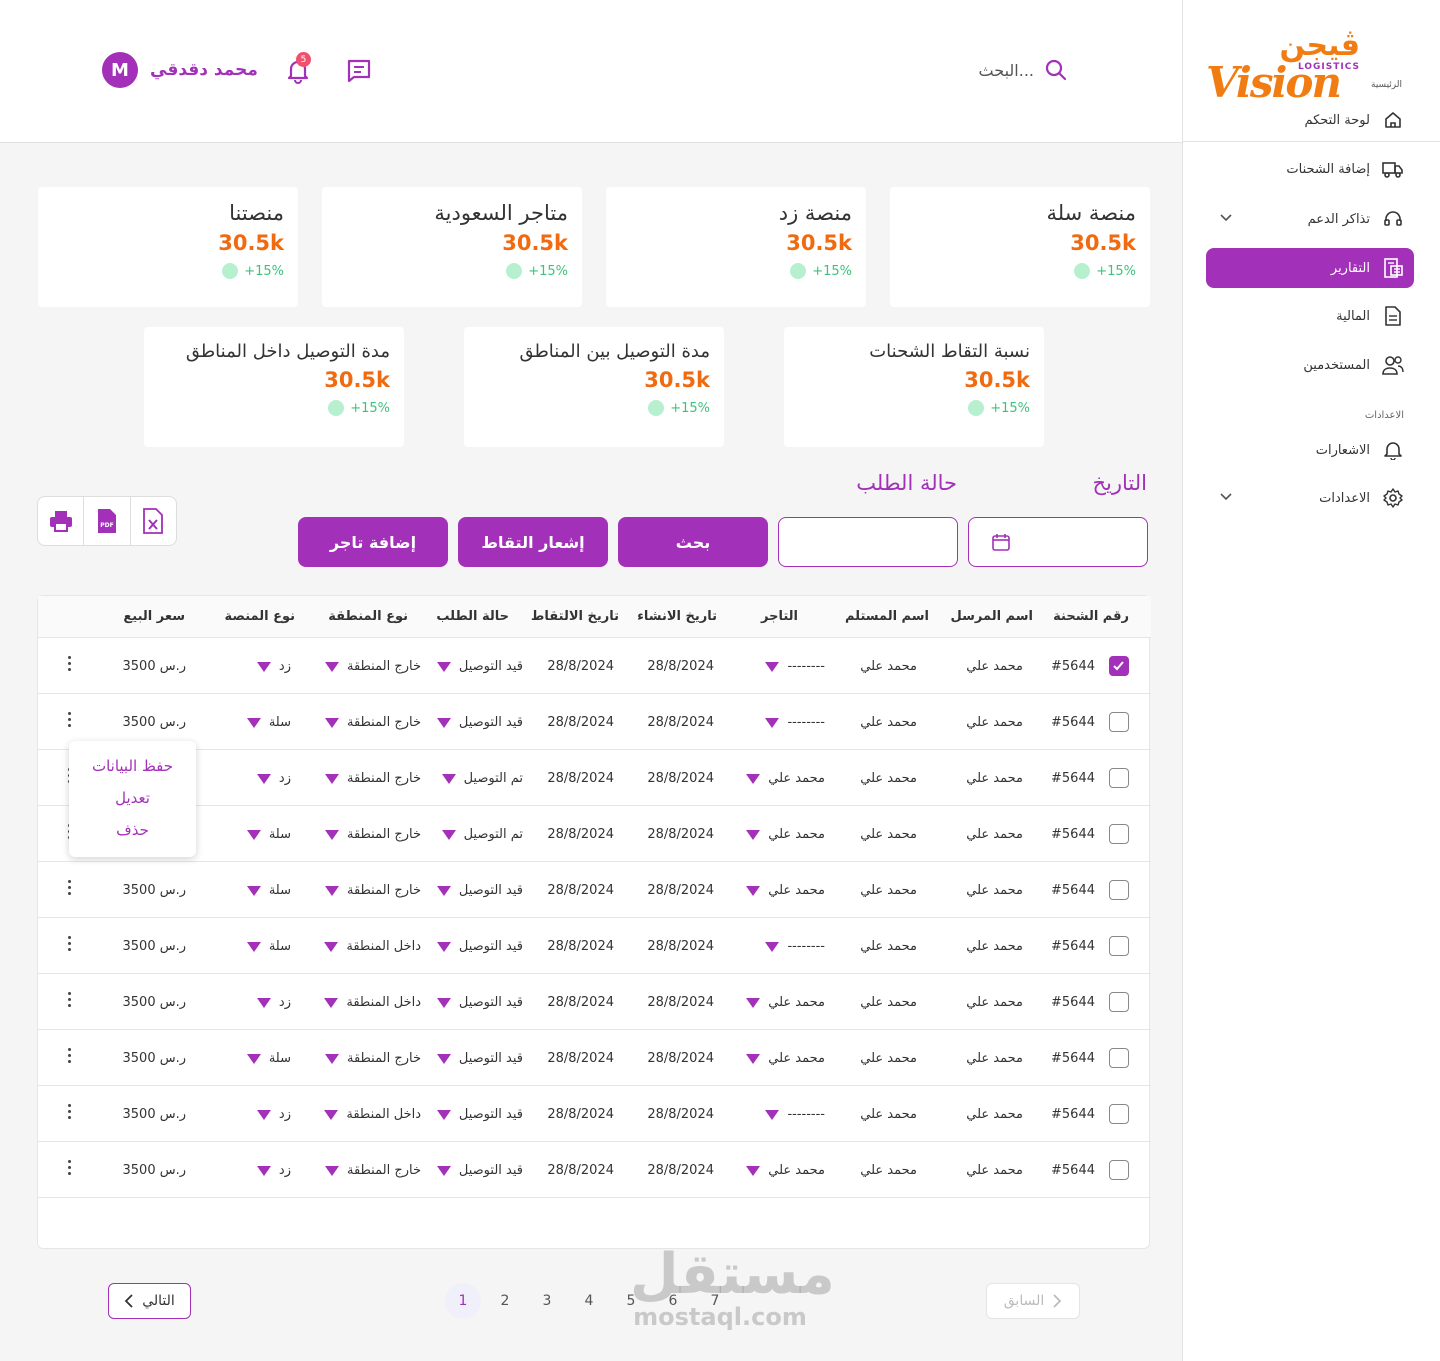  I want to click on page-number: 5, so click(631, 1301).